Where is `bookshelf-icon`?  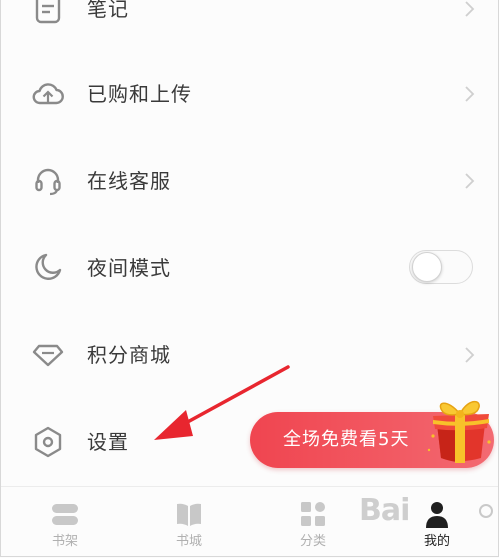
bookshelf-icon is located at coordinates (65, 514).